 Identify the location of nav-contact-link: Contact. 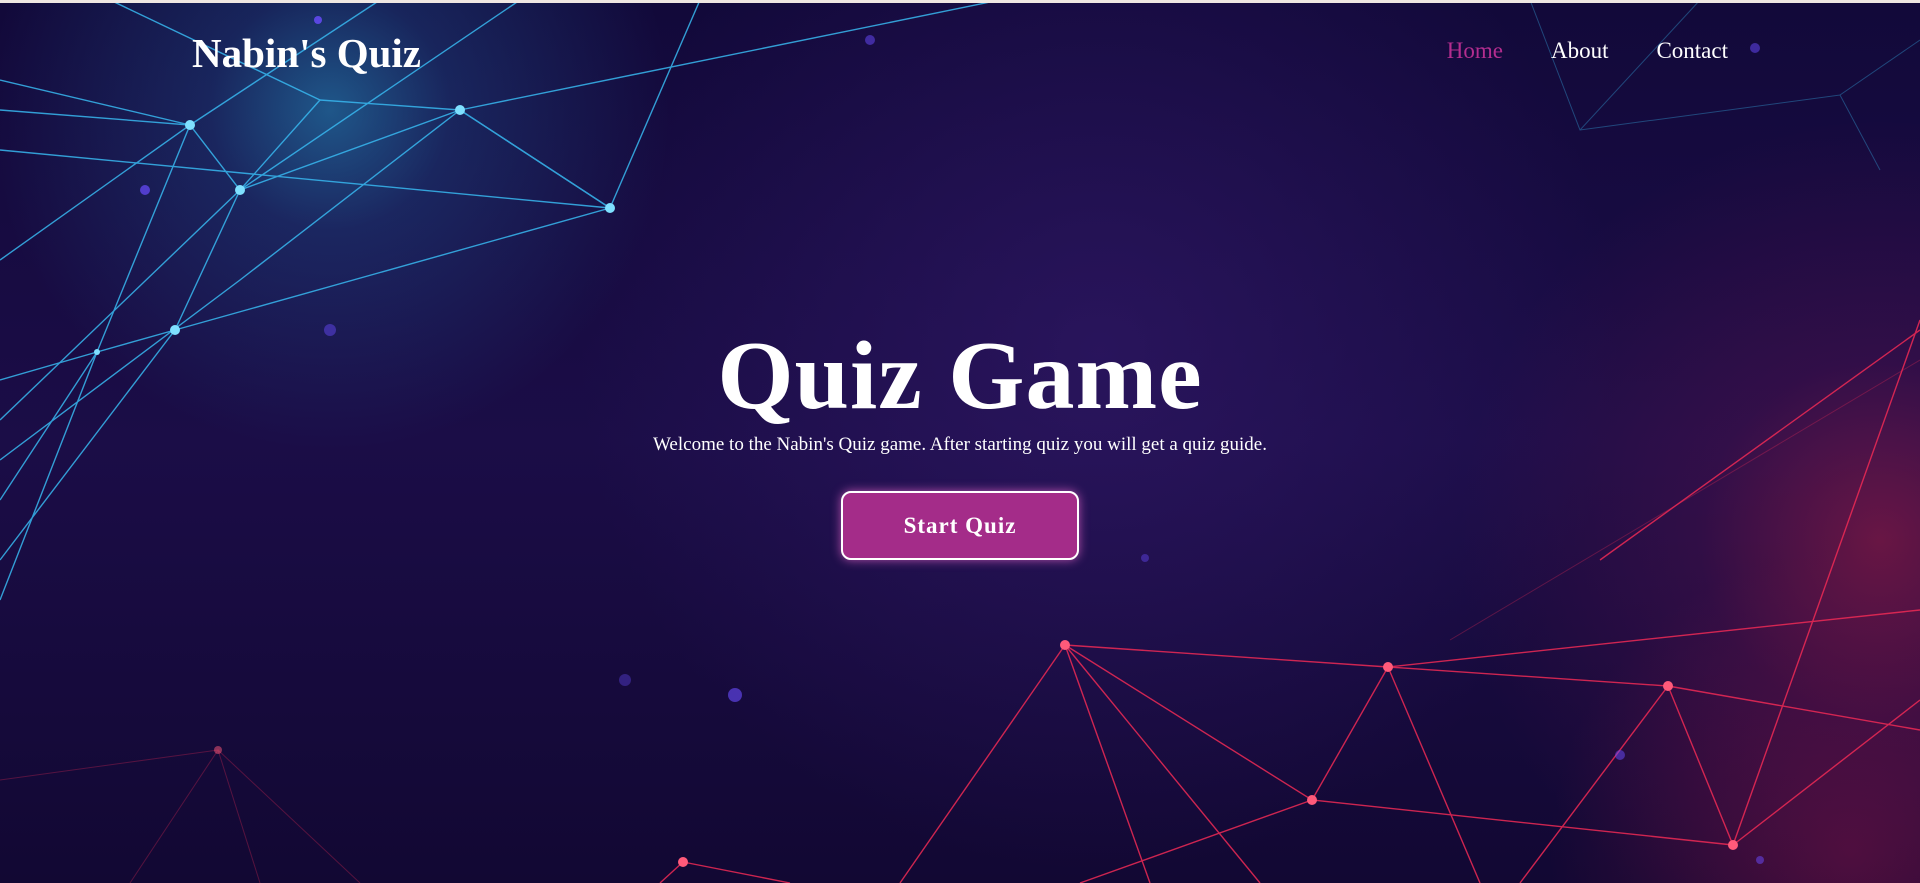
(1692, 51).